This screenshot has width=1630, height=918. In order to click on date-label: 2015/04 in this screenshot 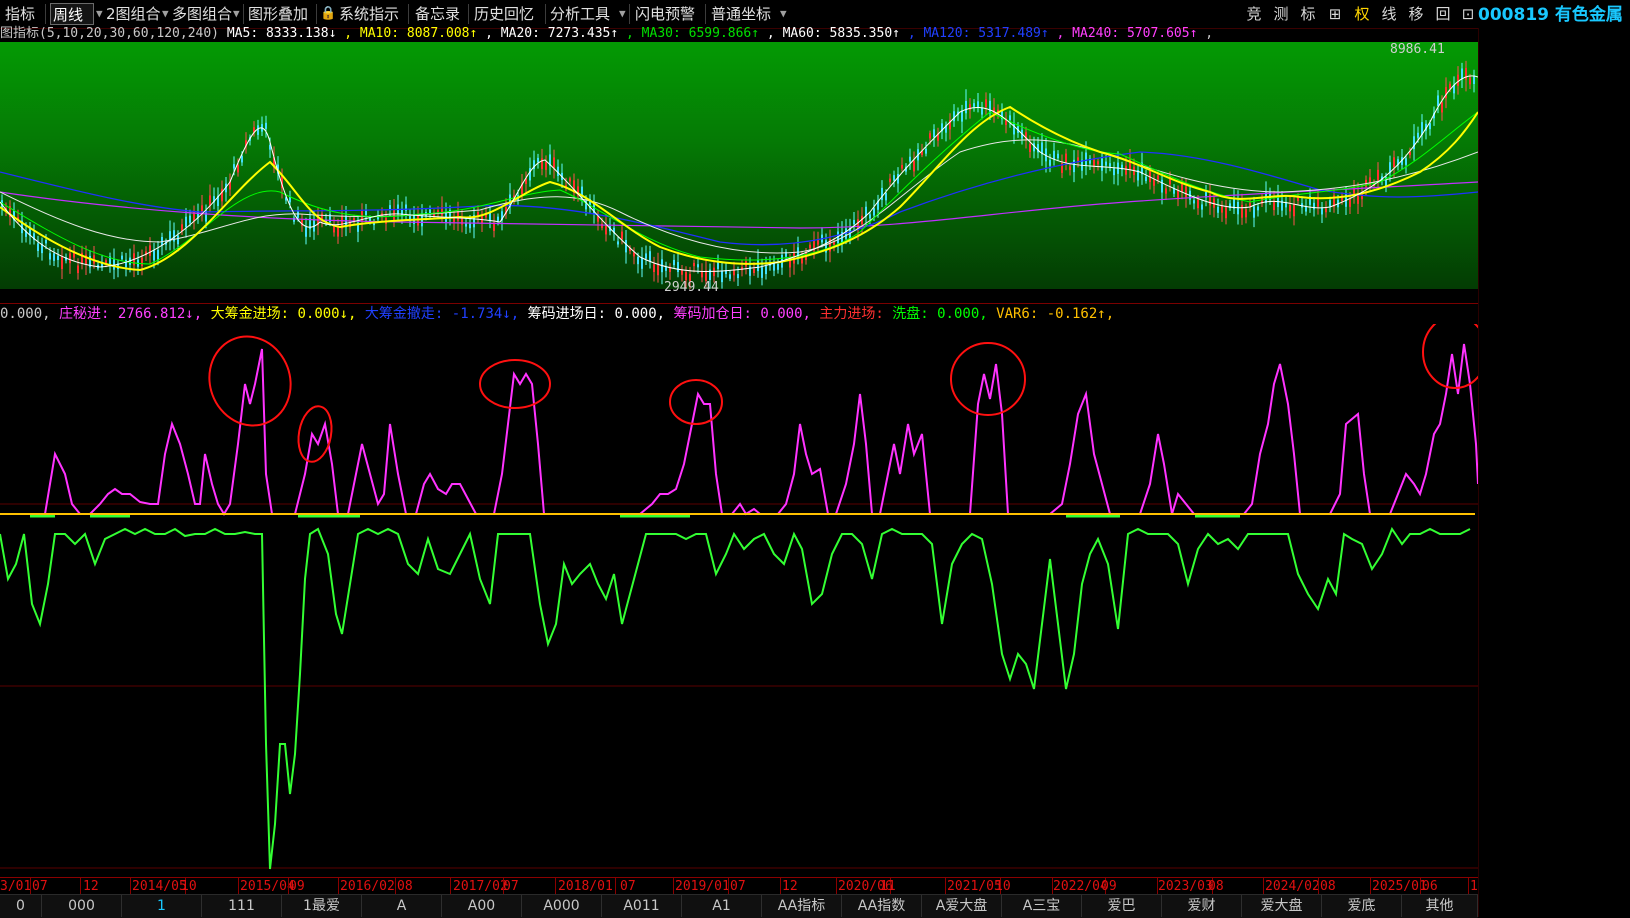, I will do `click(267, 886)`.